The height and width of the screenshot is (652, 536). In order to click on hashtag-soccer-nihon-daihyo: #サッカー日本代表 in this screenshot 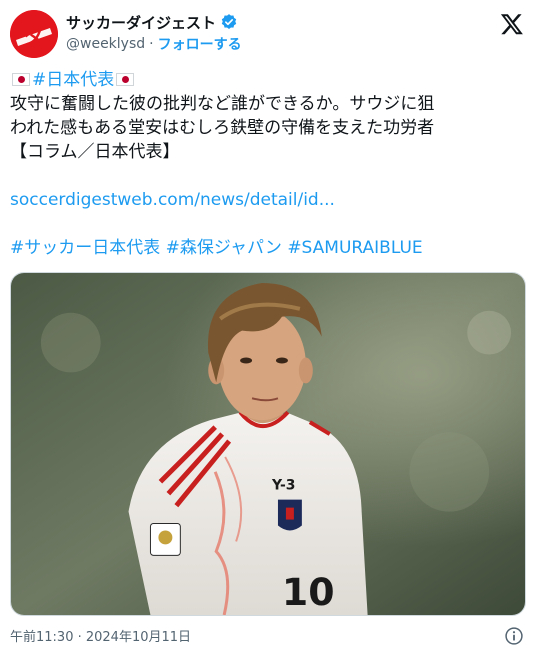, I will do `click(85, 248)`.